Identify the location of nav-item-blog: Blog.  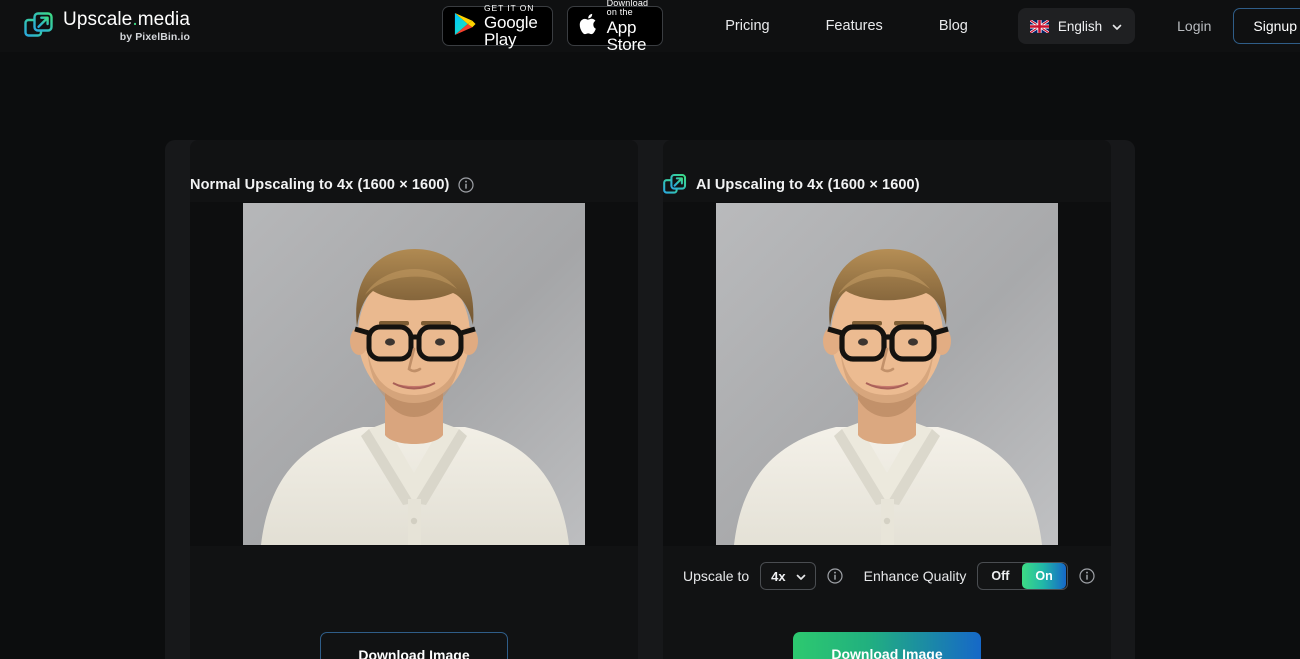
(953, 26).